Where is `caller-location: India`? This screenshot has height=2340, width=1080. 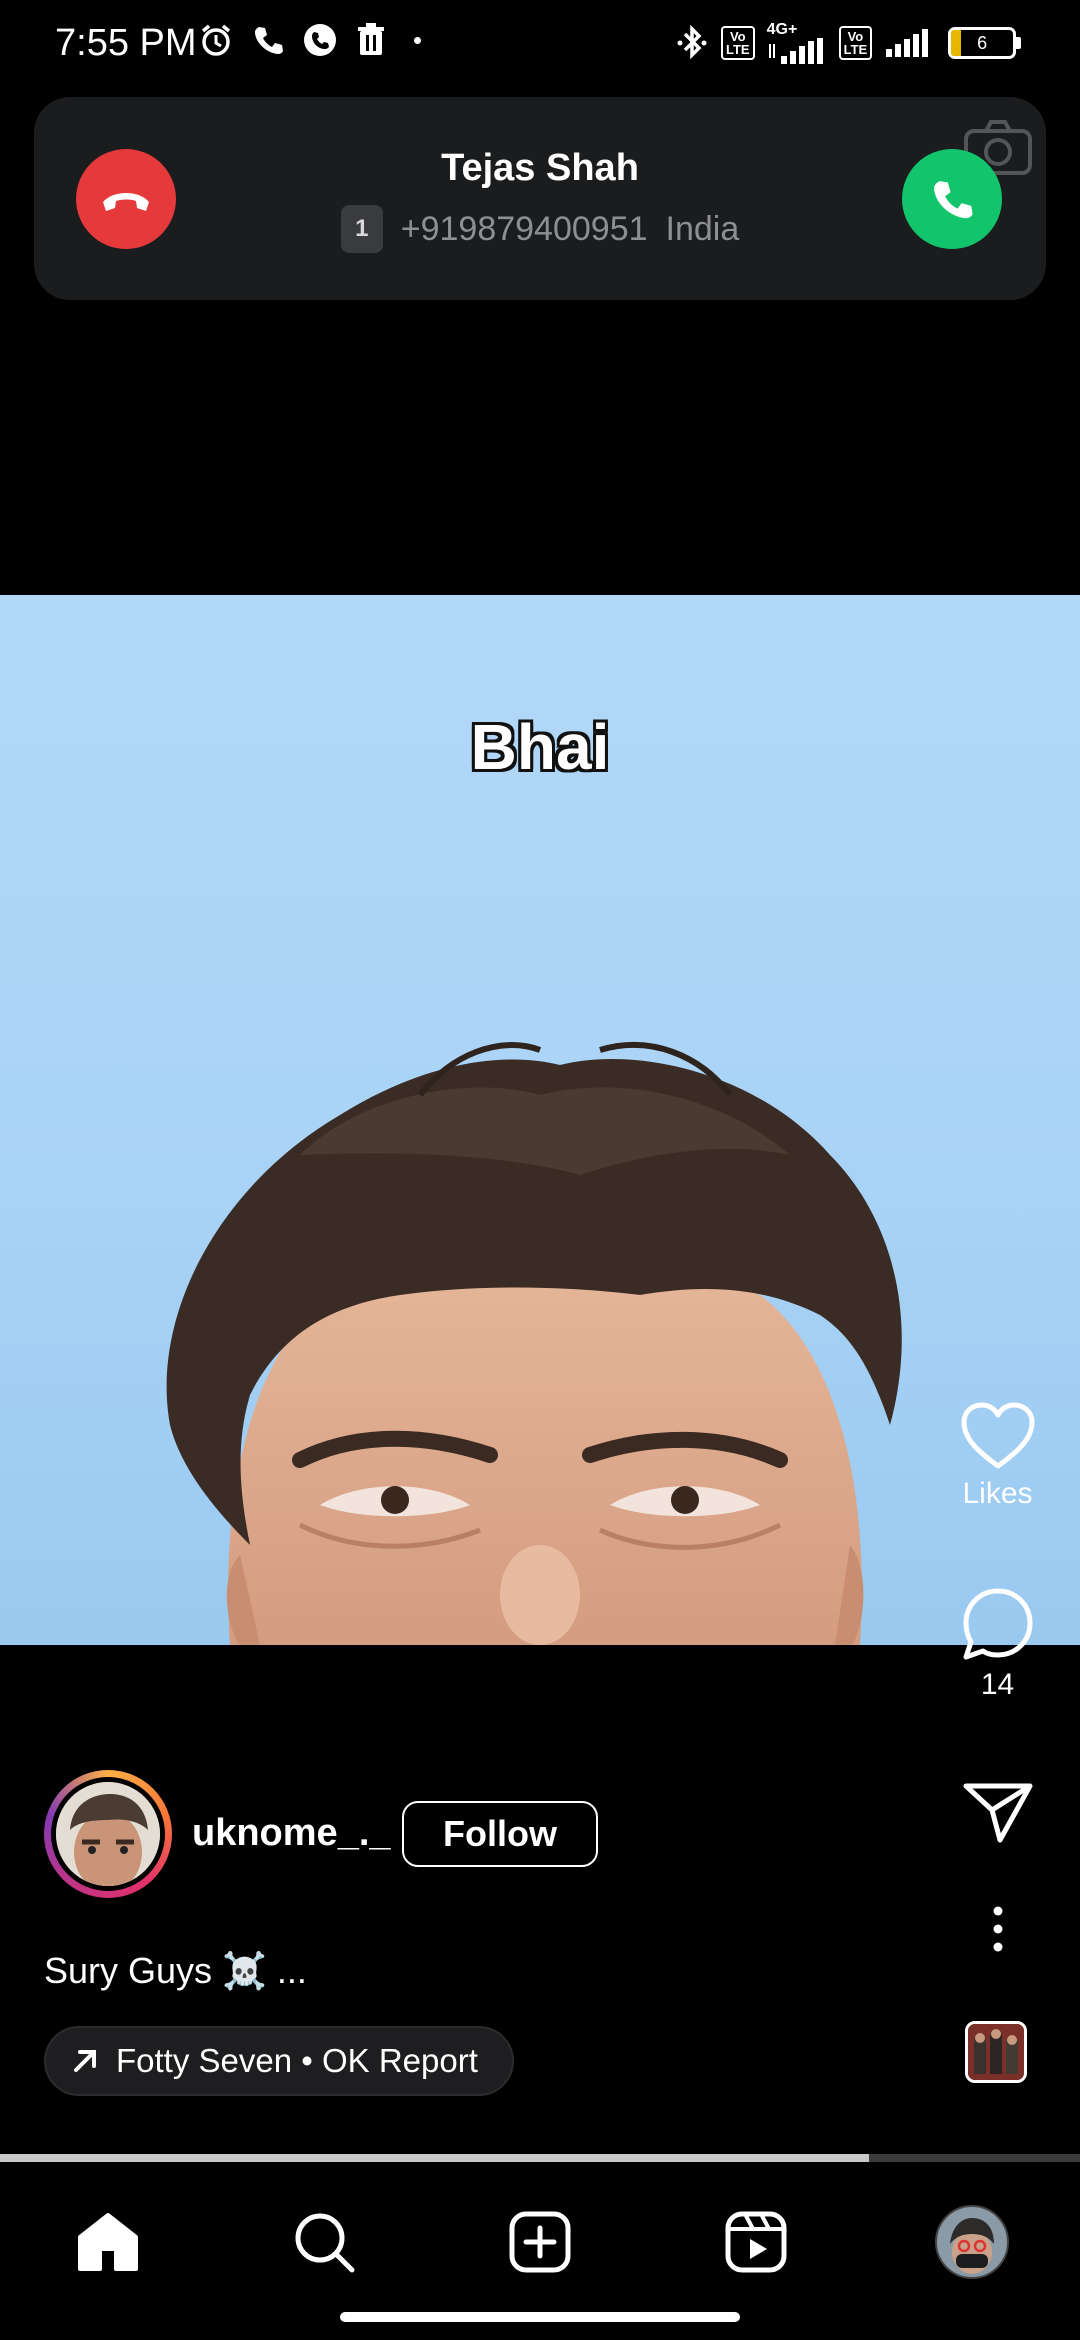 caller-location: India is located at coordinates (702, 228).